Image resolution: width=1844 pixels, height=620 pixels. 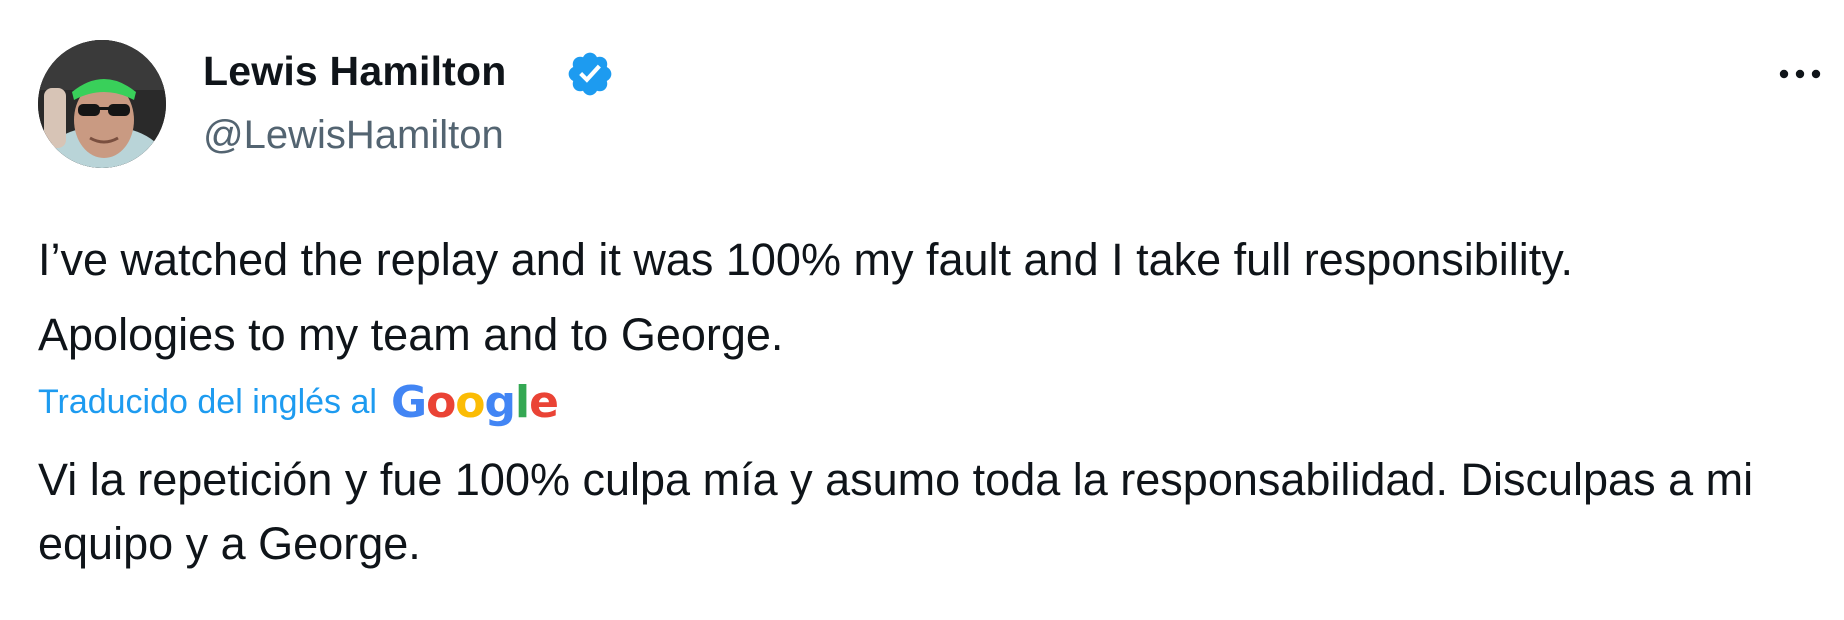 I want to click on translated-from-label: Traducido del inglés al, so click(x=207, y=402).